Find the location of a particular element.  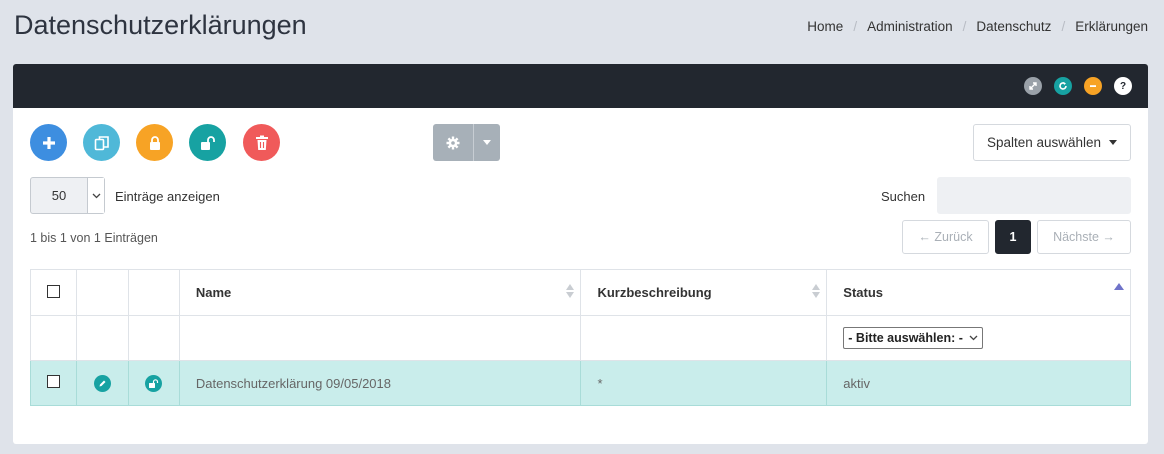

card-tools: ? is located at coordinates (1078, 86).